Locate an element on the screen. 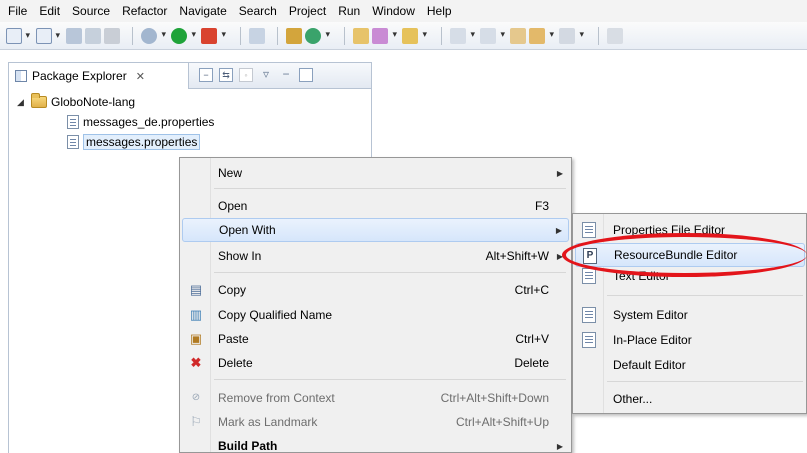 The image size is (807, 453). open-resource-icon is located at coordinates (414, 35).